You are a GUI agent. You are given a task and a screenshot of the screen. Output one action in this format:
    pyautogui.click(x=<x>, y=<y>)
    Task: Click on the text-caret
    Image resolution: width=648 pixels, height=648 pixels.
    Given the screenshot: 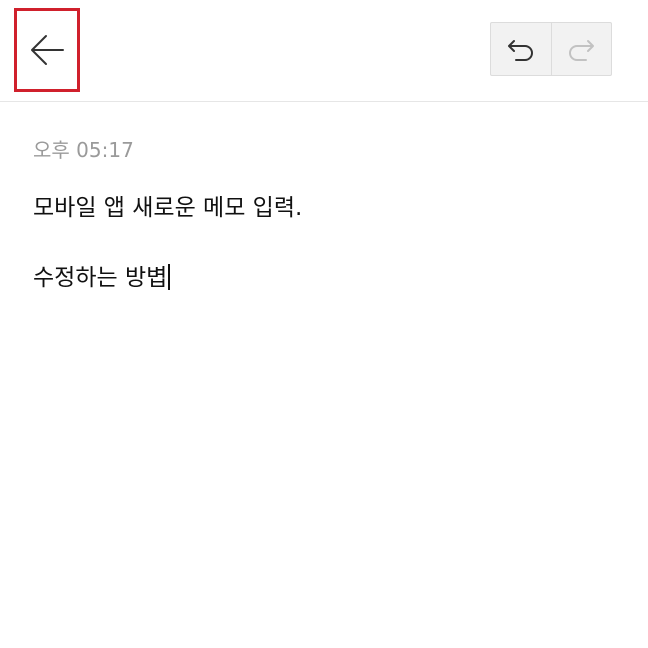 What is the action you would take?
    pyautogui.click(x=169, y=277)
    